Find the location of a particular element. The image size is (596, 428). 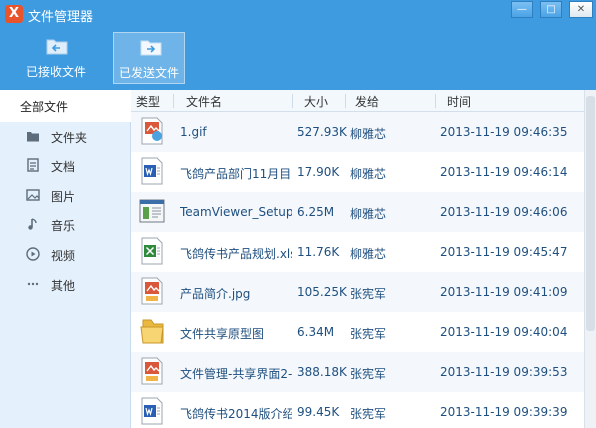

file-size: 17.90K is located at coordinates (318, 172).